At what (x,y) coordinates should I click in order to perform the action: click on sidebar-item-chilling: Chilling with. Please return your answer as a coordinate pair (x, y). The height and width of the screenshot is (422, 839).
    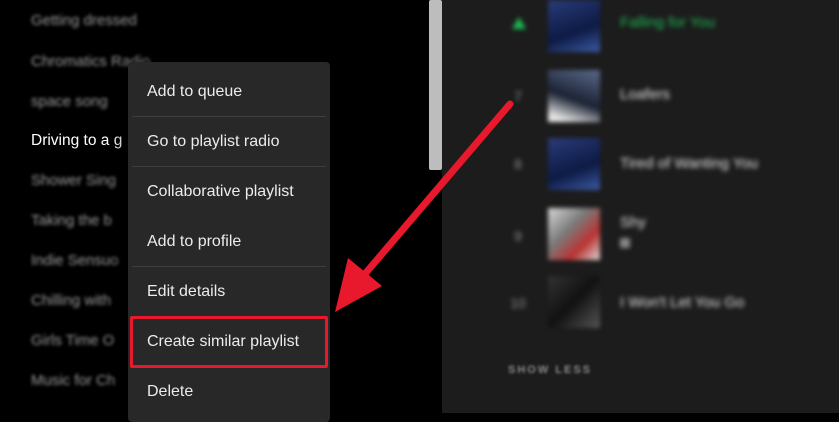
    Looking at the image, I should click on (71, 300).